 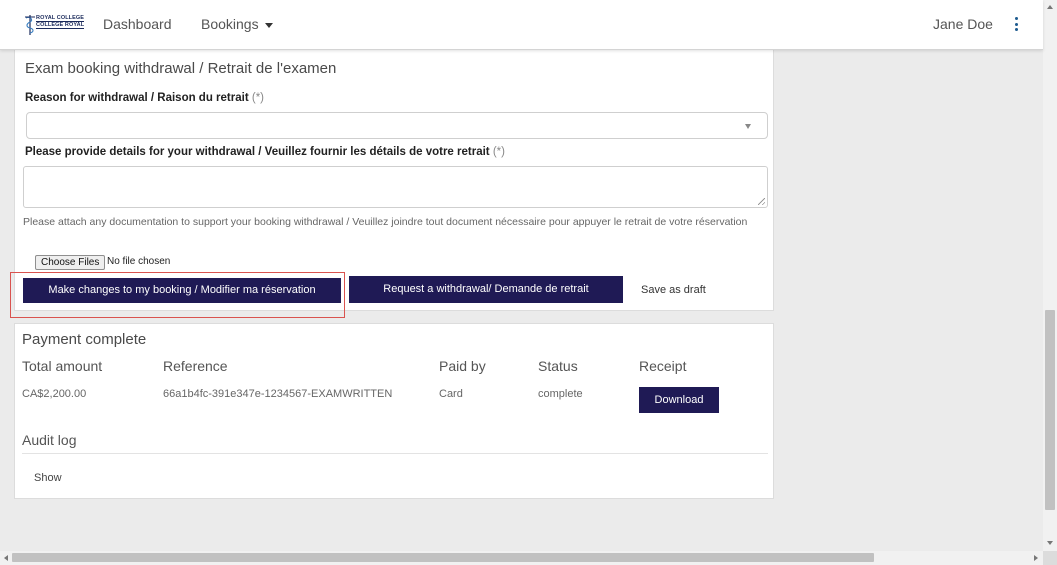 I want to click on choose-files-button: Choose Files, so click(x=70, y=262).